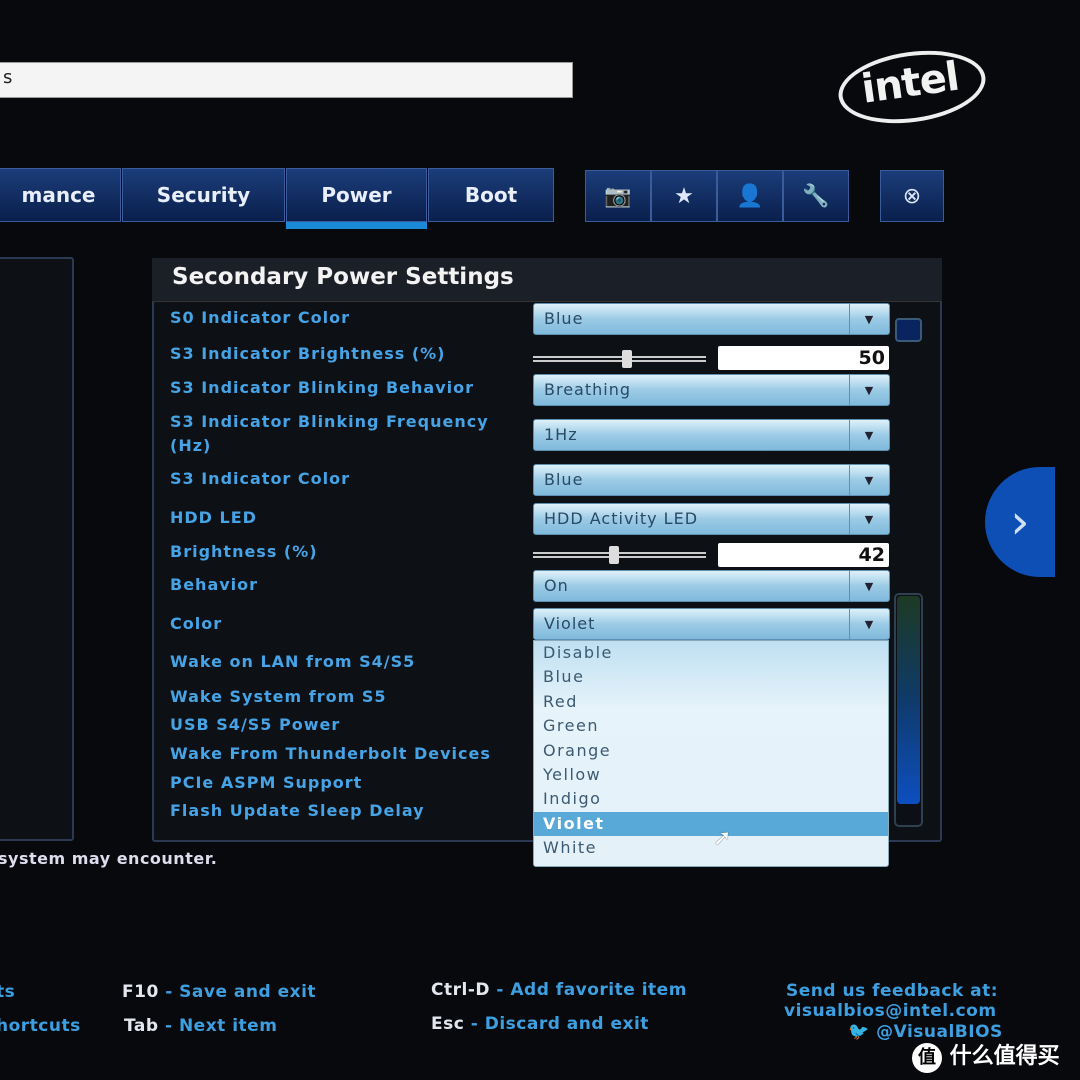  Describe the element at coordinates (297, 811) in the screenshot. I see `setting-label: Flash Update Sleep Delay` at that location.